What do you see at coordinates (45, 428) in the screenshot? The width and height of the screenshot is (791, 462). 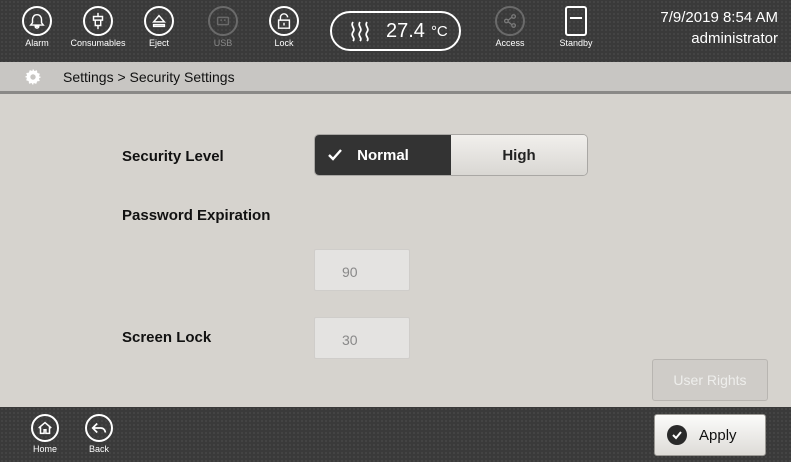 I see `home-icon` at bounding box center [45, 428].